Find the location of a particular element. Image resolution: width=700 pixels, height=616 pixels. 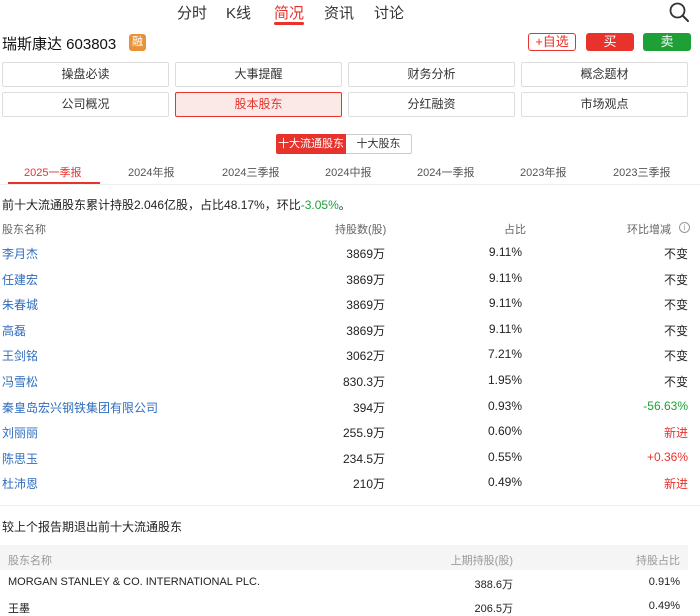

summary-change: -3.05% is located at coordinates (319, 205).